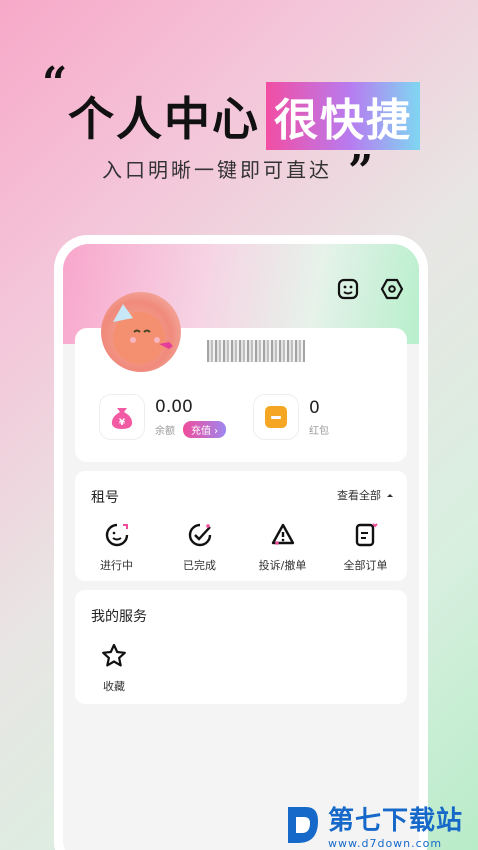 The width and height of the screenshot is (478, 850). I want to click on recharge-button: 充值 ›, so click(205, 429).